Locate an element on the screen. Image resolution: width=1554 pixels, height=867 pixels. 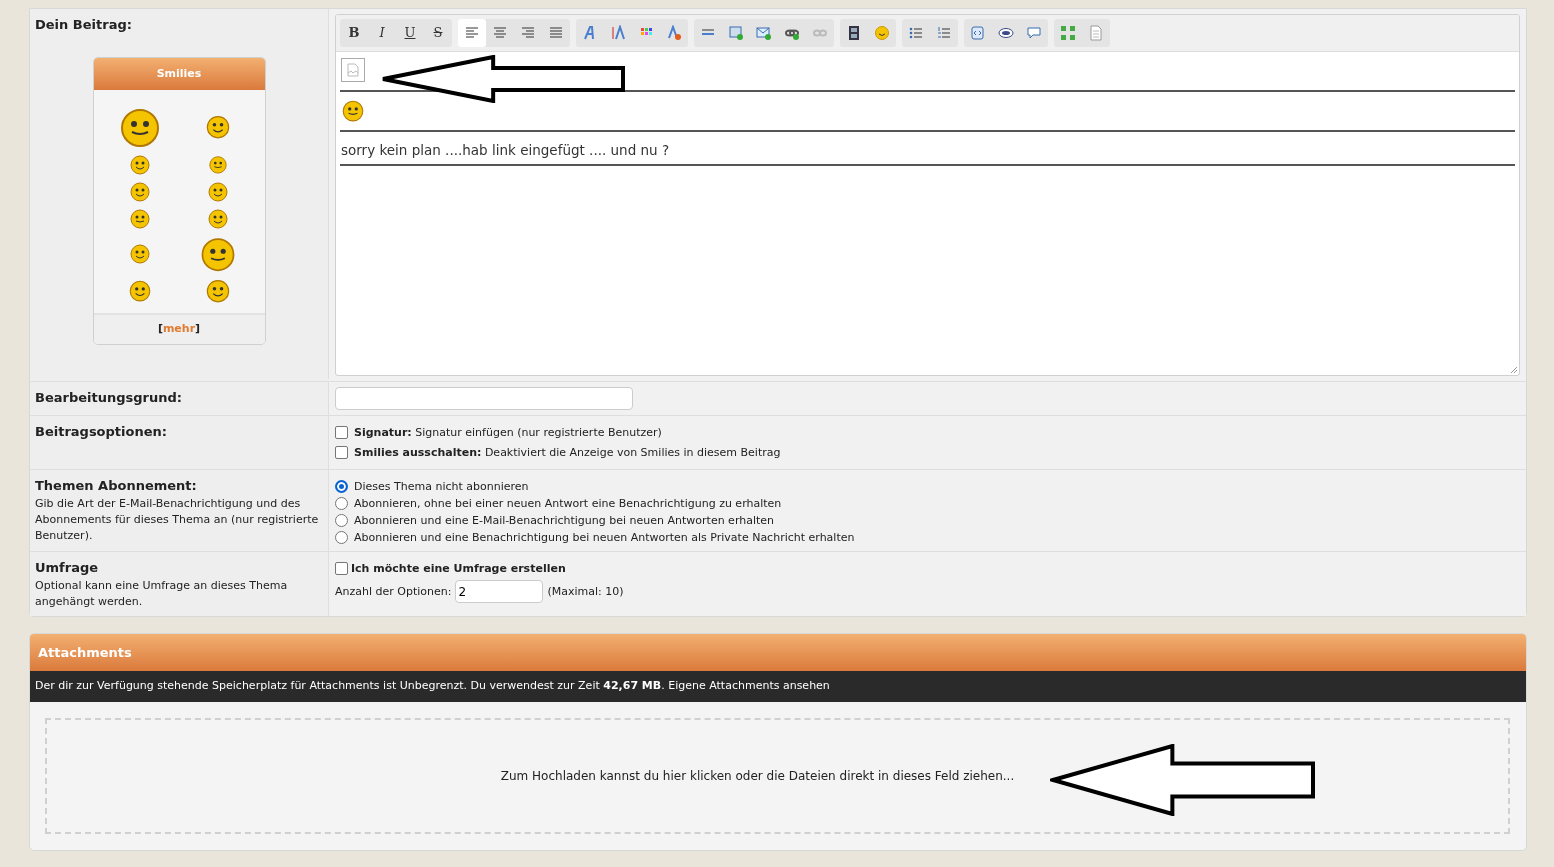
bracket: ] is located at coordinates (198, 328).